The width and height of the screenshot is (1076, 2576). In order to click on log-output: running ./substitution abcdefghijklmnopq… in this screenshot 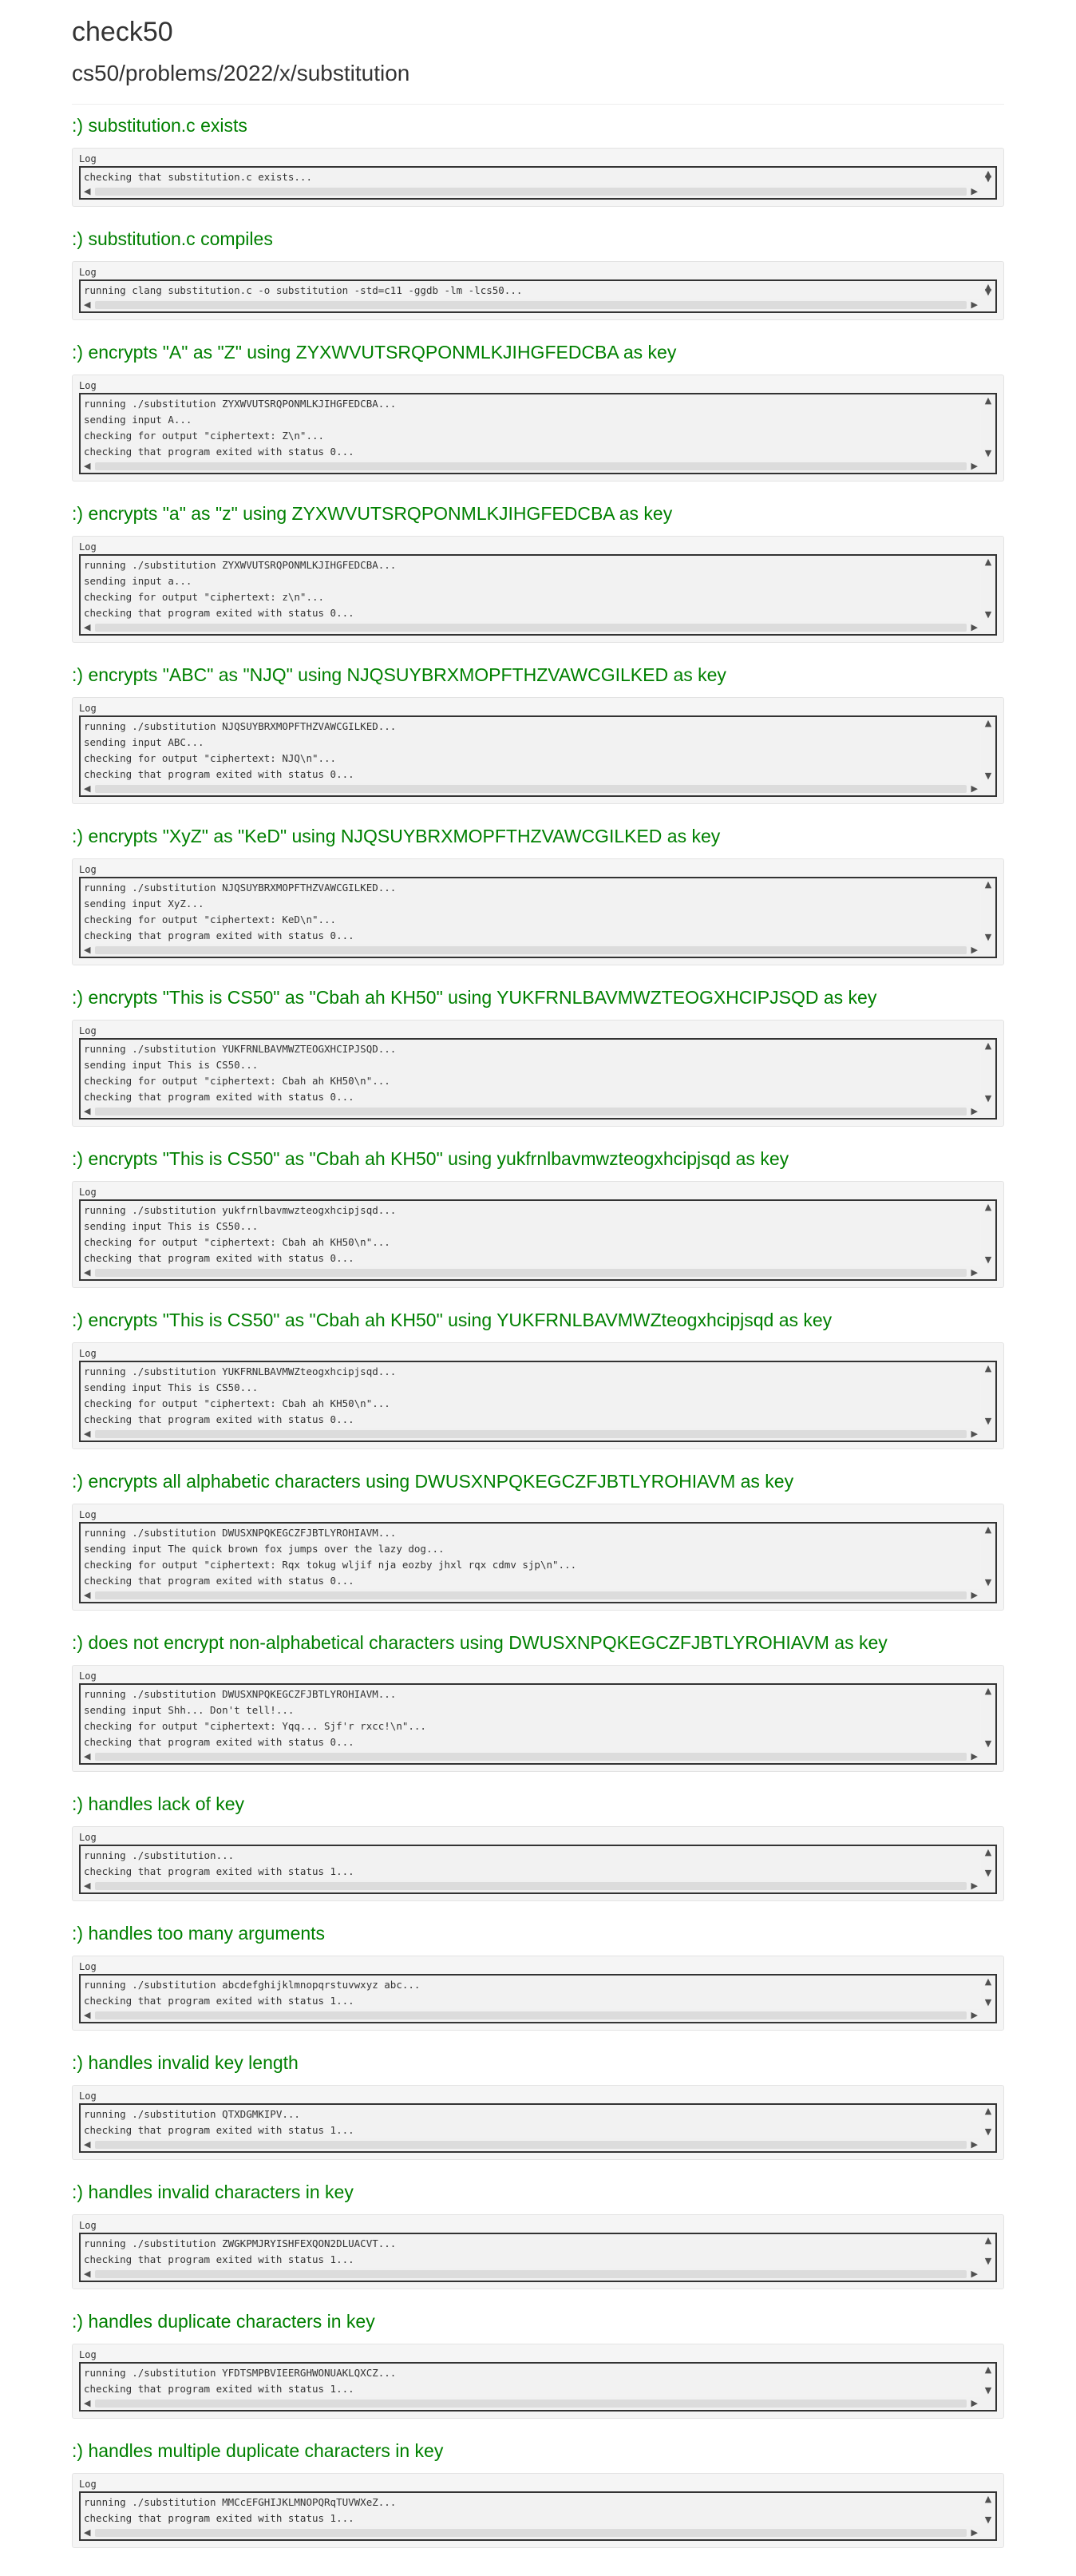, I will do `click(538, 1998)`.